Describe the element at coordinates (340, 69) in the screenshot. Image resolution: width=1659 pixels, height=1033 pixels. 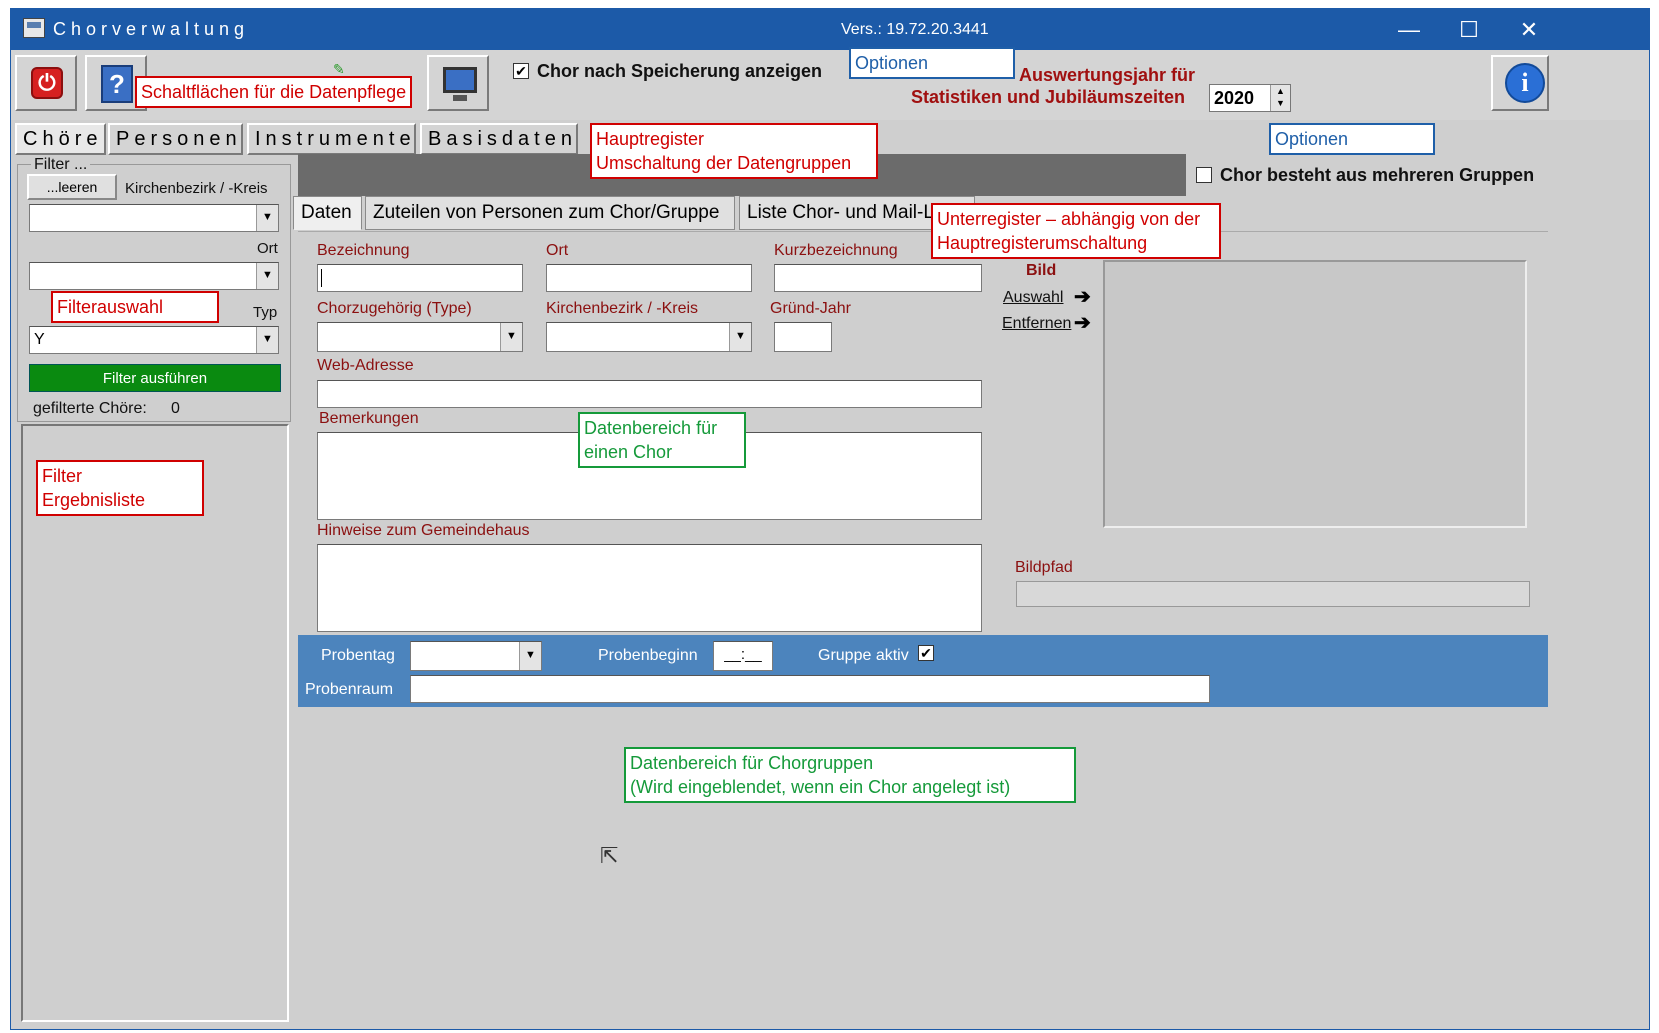
I see `pencil-icon: ✎` at that location.